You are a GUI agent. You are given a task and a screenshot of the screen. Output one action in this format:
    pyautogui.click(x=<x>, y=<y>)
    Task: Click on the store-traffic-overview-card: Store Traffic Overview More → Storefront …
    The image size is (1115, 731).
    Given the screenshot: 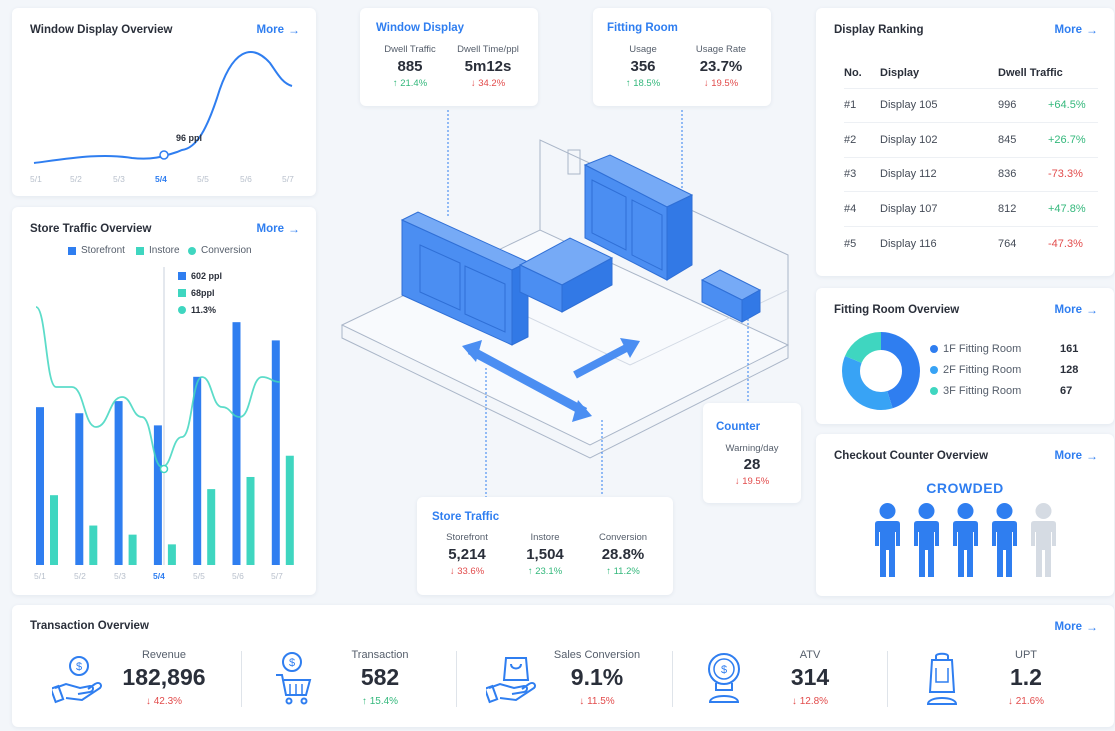 What is the action you would take?
    pyautogui.click(x=164, y=401)
    